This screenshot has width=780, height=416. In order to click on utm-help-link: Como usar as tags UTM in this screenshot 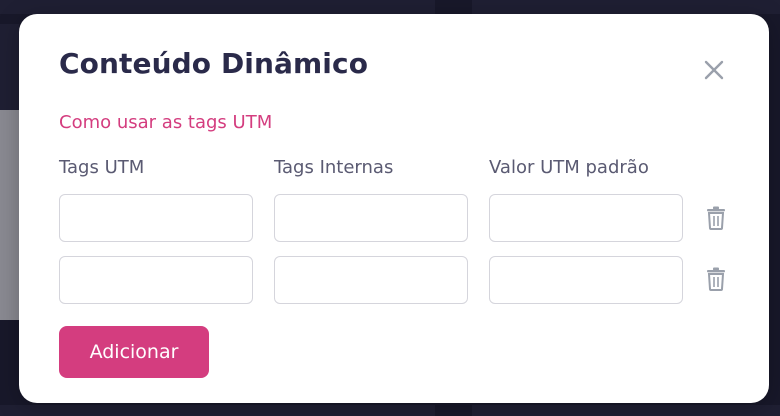, I will do `click(165, 122)`.